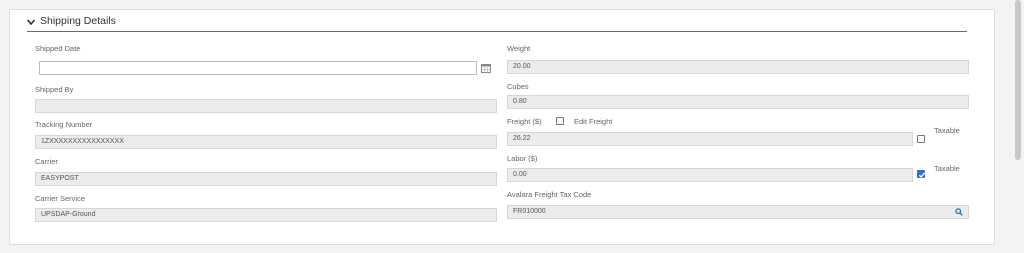 Image resolution: width=1024 pixels, height=253 pixels. Describe the element at coordinates (266, 179) in the screenshot. I see `carrier-field: EASYPOST` at that location.